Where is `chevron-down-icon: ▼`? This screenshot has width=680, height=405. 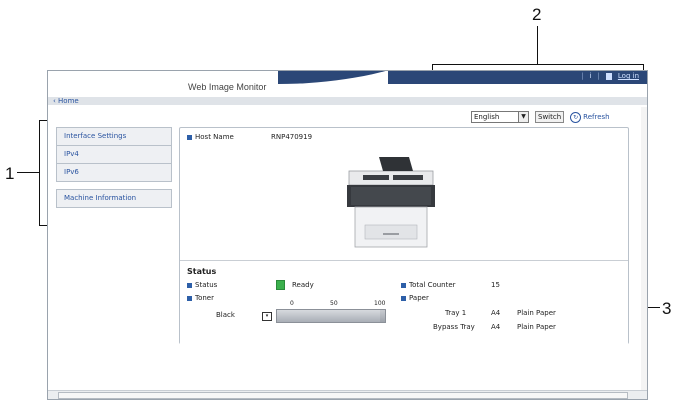
chevron-down-icon: ▼ is located at coordinates (523, 117).